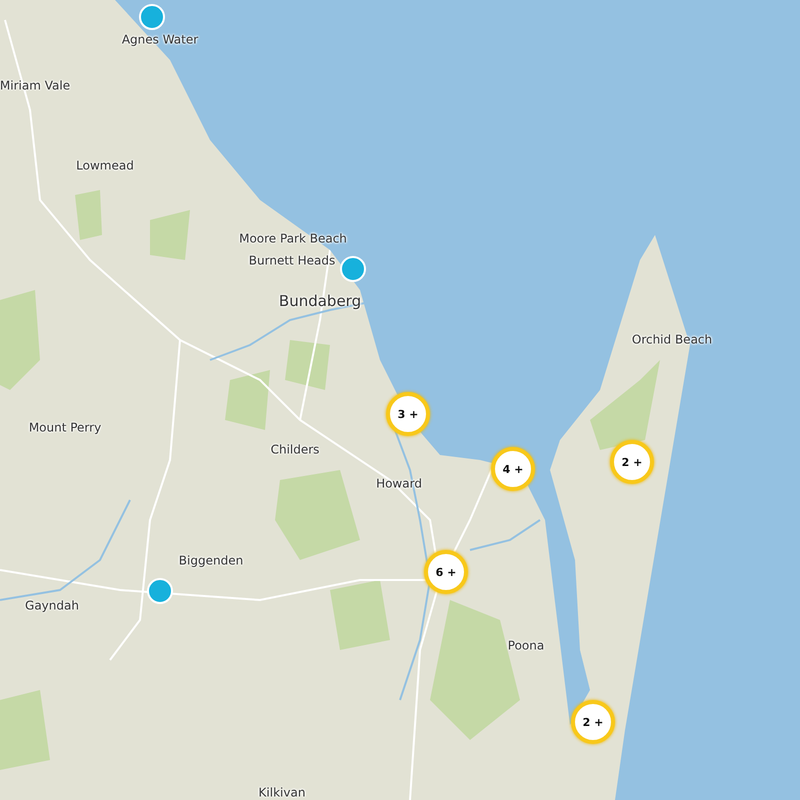 This screenshot has width=800, height=800. I want to click on place-label: Orchid Beach, so click(672, 340).